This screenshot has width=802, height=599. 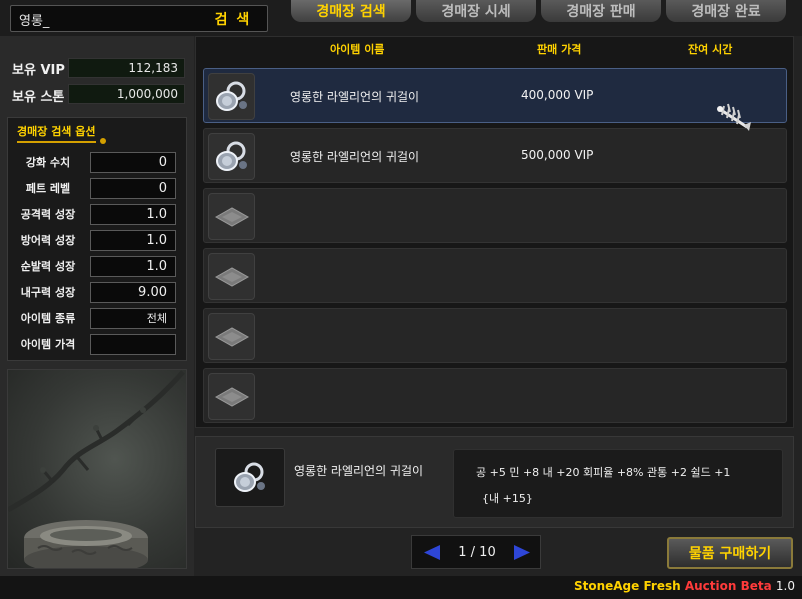 I want to click on option-label: 방어력 성장, so click(x=48, y=240).